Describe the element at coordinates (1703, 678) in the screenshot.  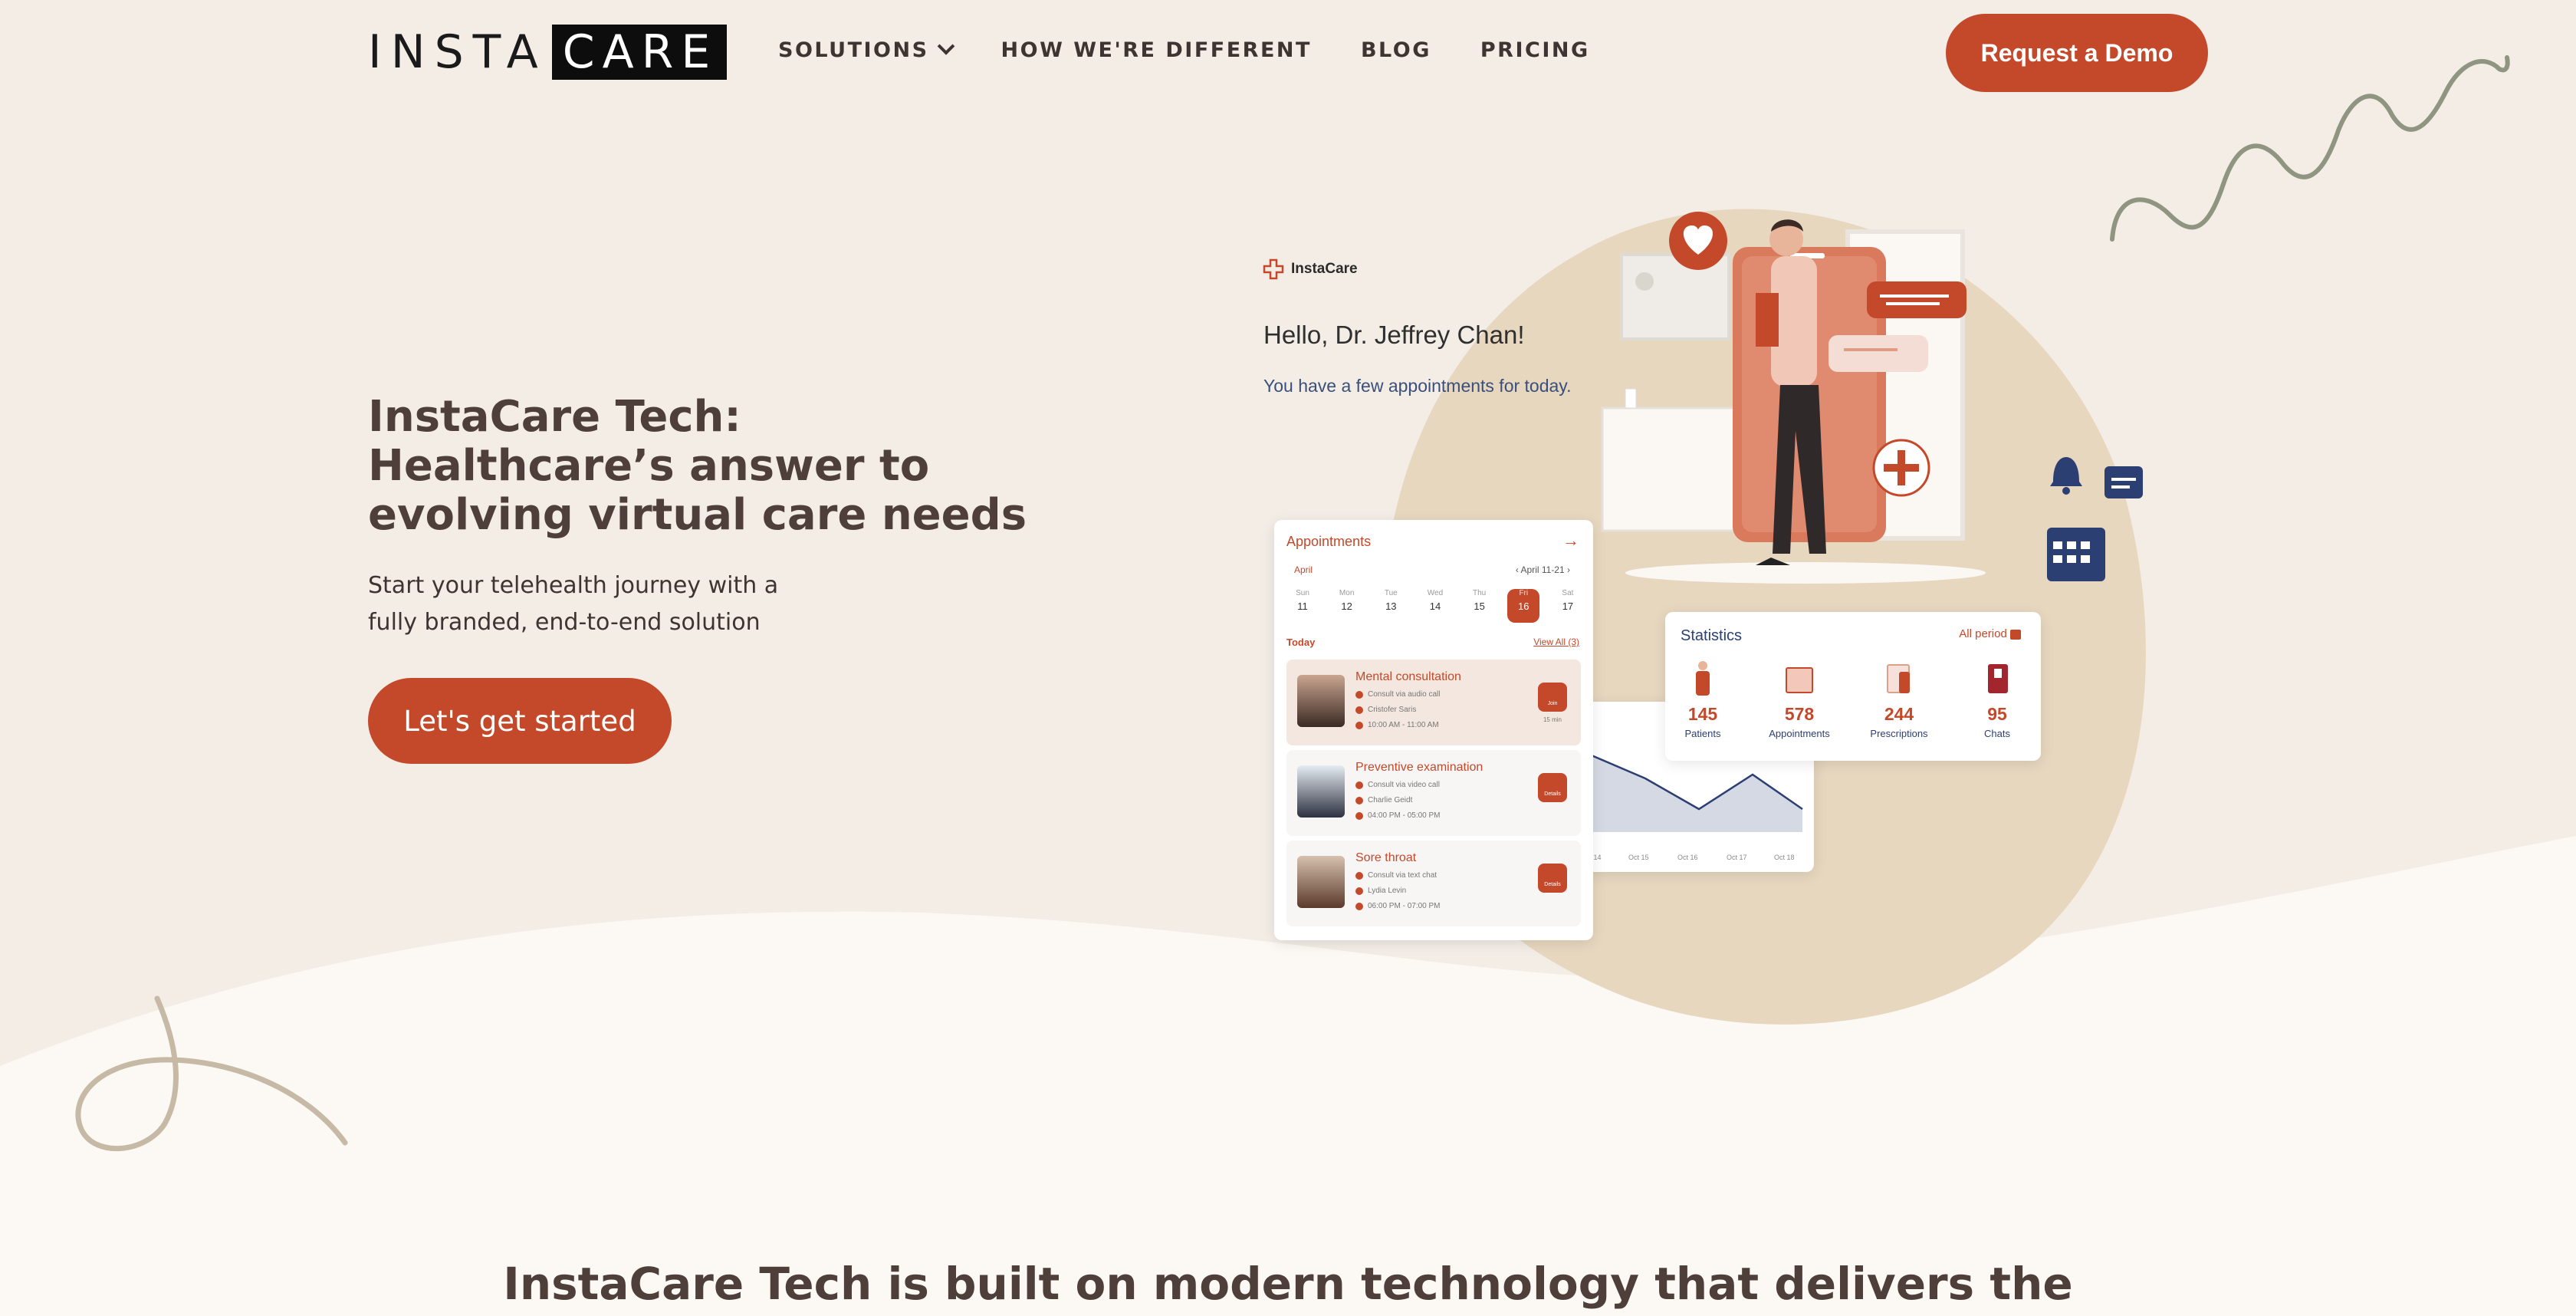
I see `patient-figure-icon` at that location.